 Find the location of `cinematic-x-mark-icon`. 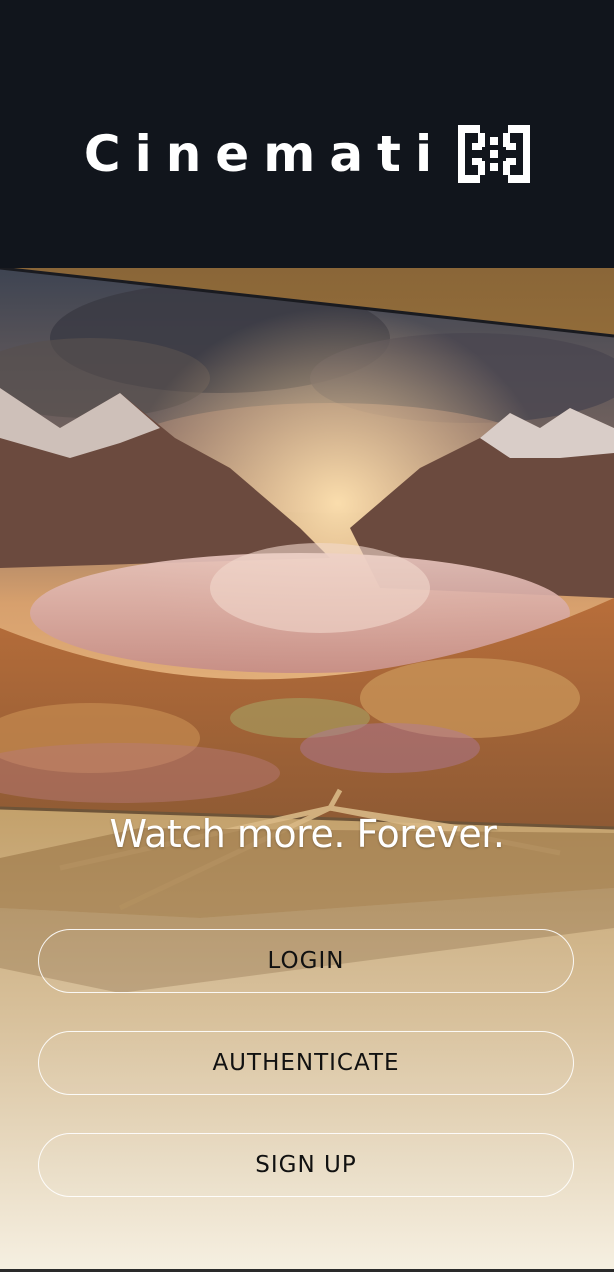

cinematic-x-mark-icon is located at coordinates (494, 154).